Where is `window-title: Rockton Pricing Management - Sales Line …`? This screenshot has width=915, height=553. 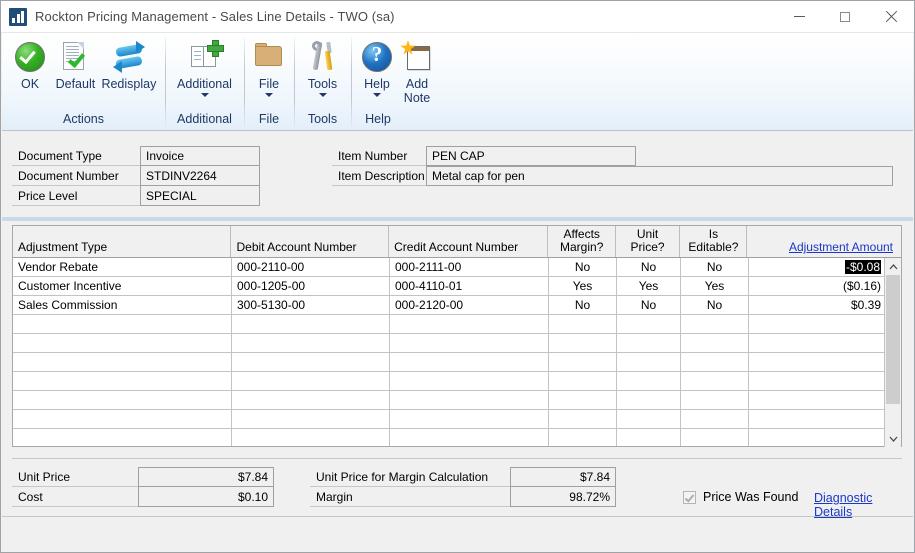
window-title: Rockton Pricing Management - Sales Line … is located at coordinates (215, 16).